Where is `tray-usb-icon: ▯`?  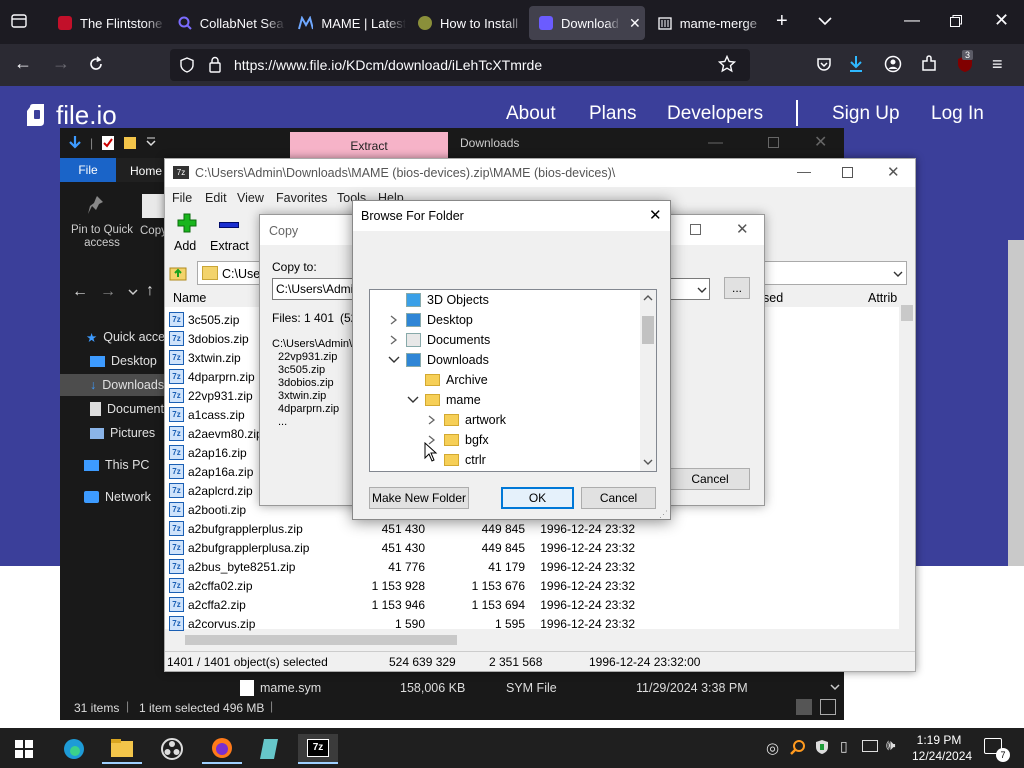 tray-usb-icon: ▯ is located at coordinates (844, 746).